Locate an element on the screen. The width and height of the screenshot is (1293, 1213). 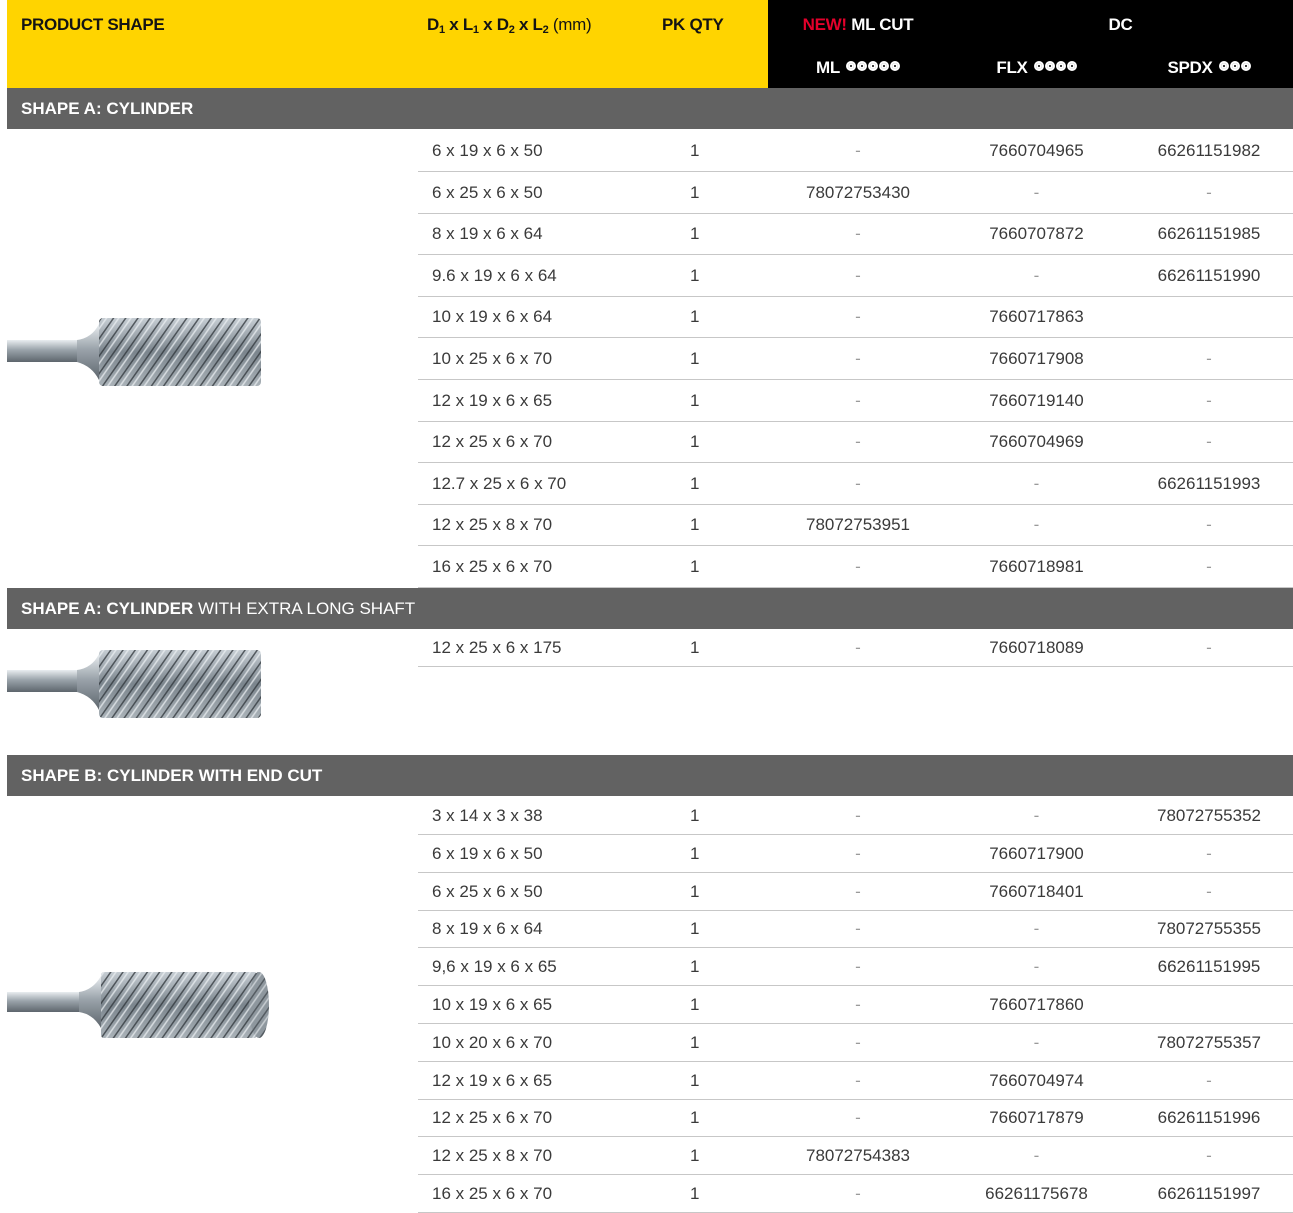
flx-code-cell: 7660707872 is located at coordinates (1036, 233).